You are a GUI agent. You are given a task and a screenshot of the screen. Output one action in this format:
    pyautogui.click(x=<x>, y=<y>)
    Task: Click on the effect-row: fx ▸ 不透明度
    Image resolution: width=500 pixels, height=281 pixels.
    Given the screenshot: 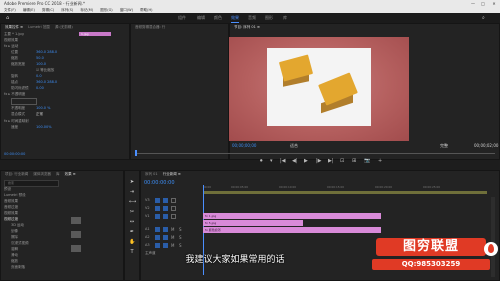 What is the action you would take?
    pyautogui.click(x=14, y=94)
    